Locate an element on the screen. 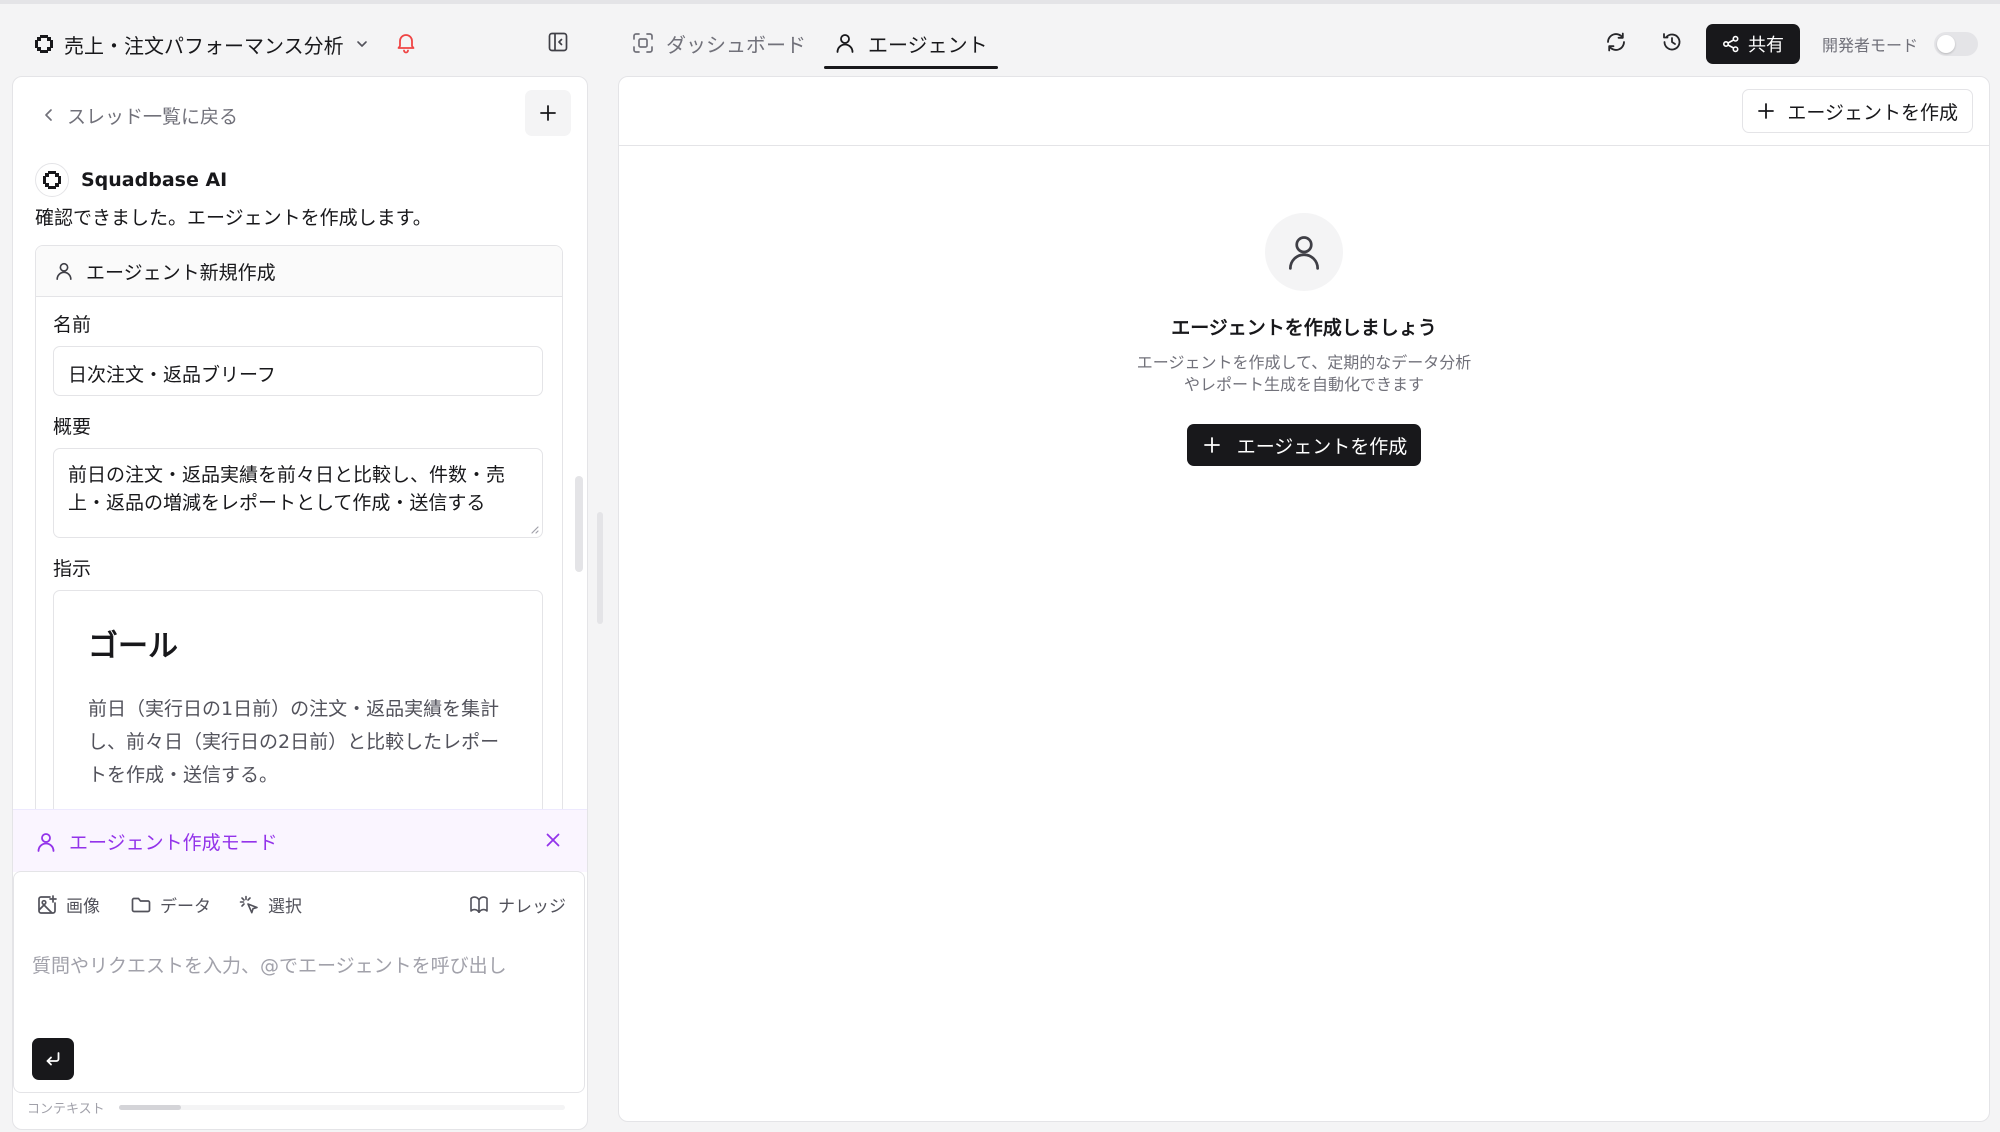 The width and height of the screenshot is (2000, 1132). dev-mode-toggle is located at coordinates (1956, 44).